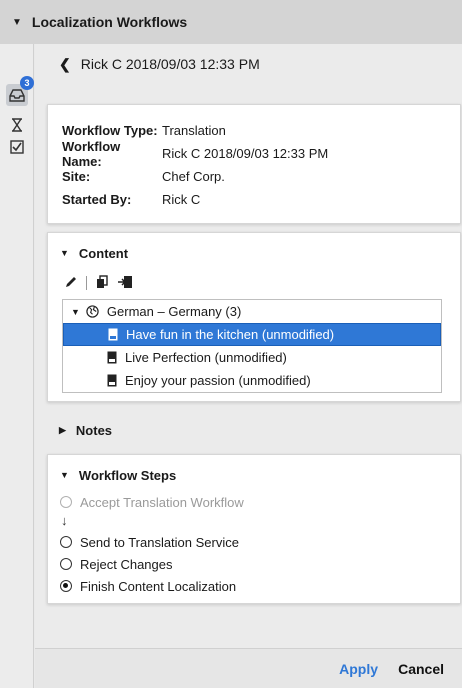  What do you see at coordinates (17, 125) in the screenshot?
I see `hourglass-icon` at bounding box center [17, 125].